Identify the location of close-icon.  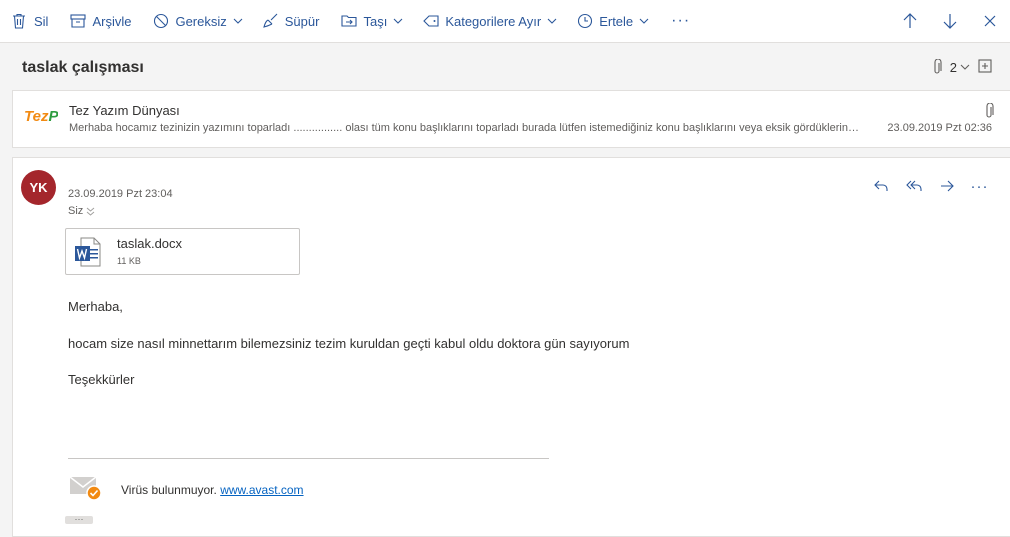
(990, 21).